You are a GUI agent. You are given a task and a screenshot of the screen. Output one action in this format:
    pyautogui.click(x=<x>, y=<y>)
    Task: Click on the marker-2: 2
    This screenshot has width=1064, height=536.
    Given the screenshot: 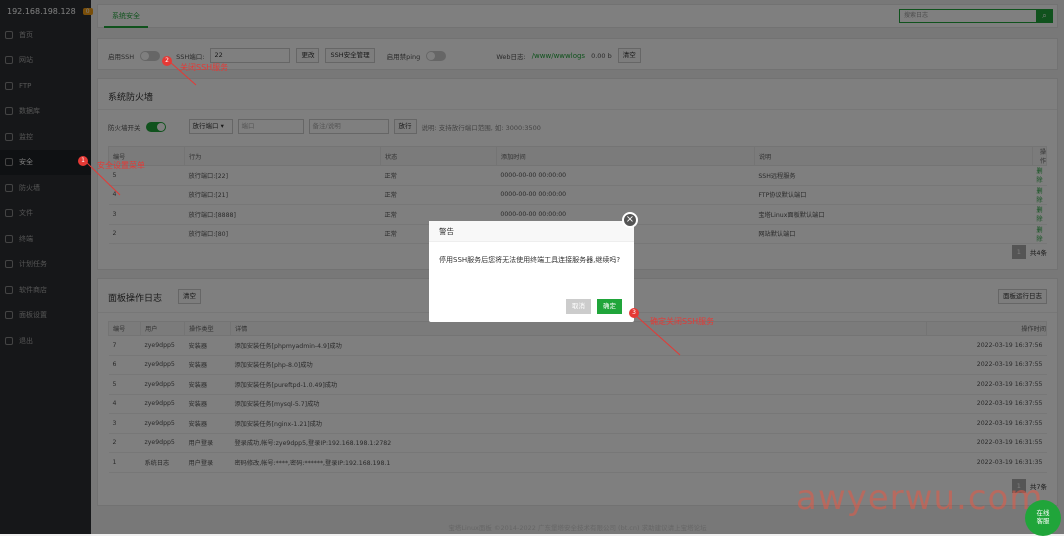 What is the action you would take?
    pyautogui.click(x=167, y=61)
    